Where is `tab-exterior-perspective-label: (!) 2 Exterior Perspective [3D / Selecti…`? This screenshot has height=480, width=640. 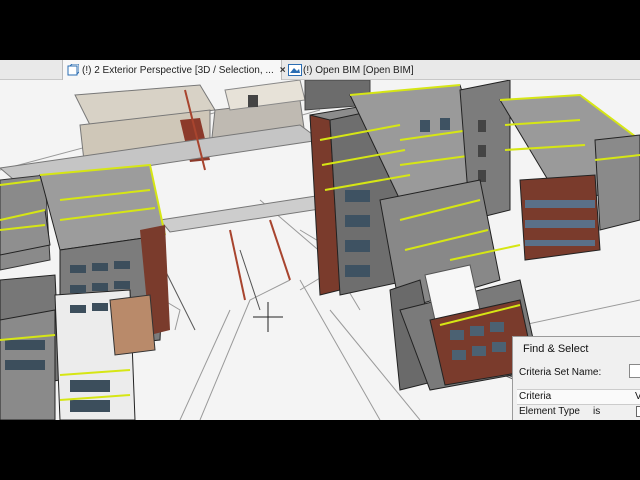 tab-exterior-perspective-label: (!) 2 Exterior Perspective [3D / Selecti… is located at coordinates (178, 70).